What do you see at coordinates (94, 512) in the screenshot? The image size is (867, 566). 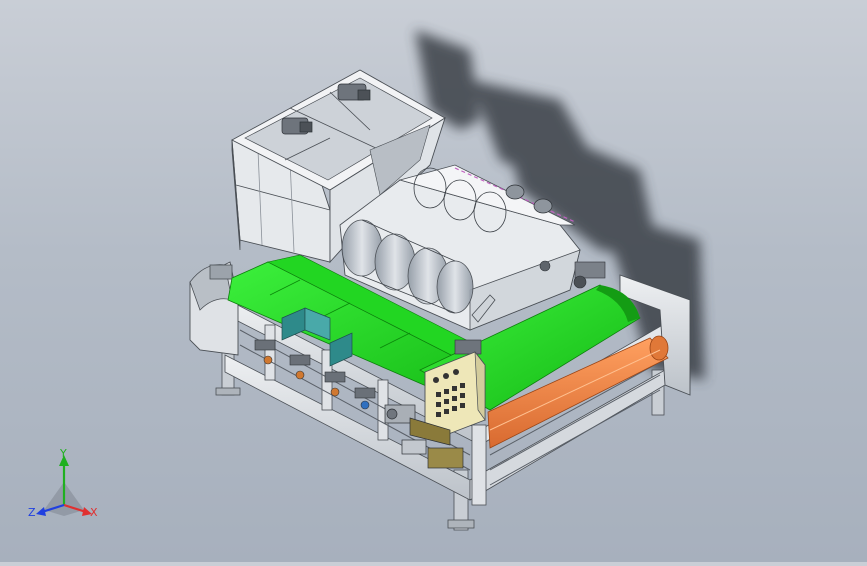 I see `axis-x-label: X` at bounding box center [94, 512].